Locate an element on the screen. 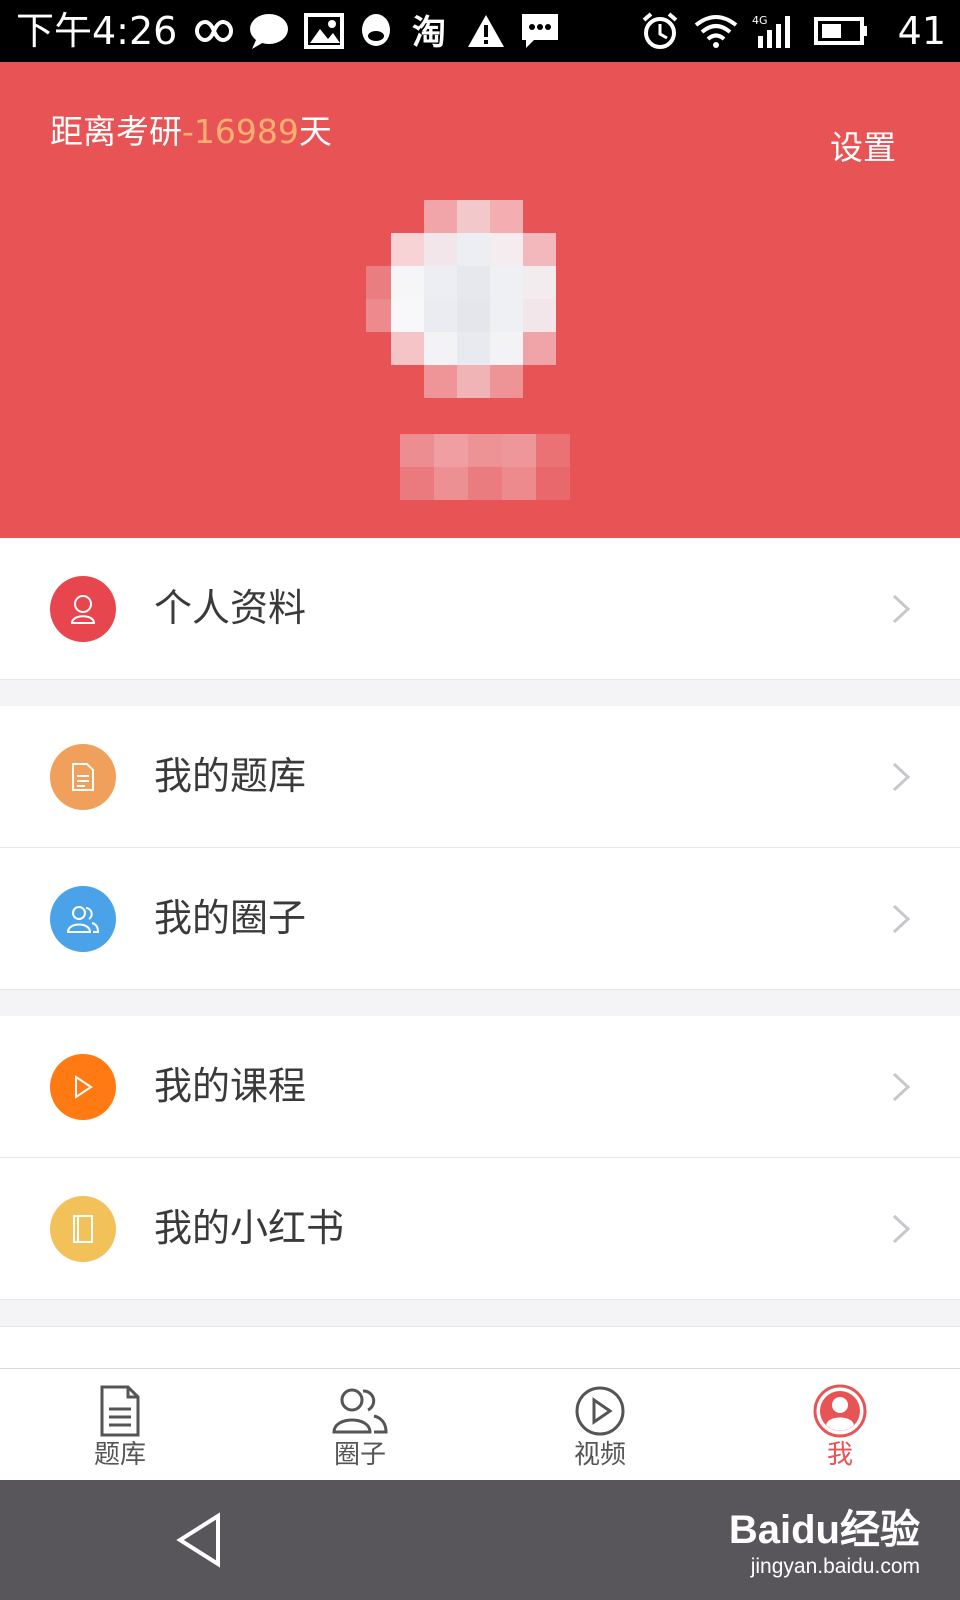  settings-button: 设置 is located at coordinates (863, 148).